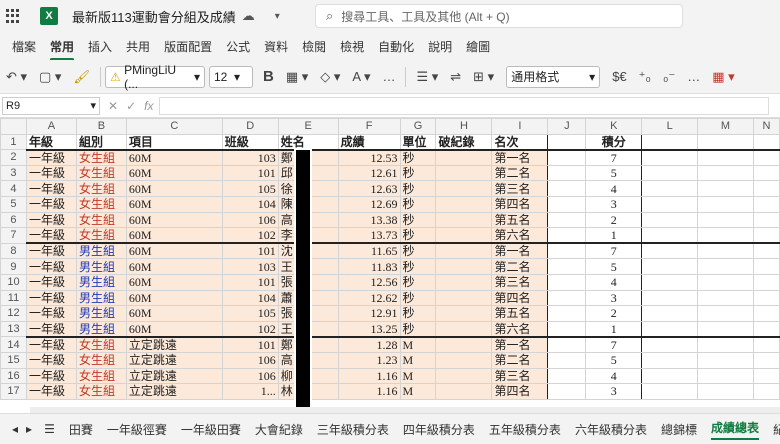  I want to click on menu-item: 檢閱, so click(314, 46).